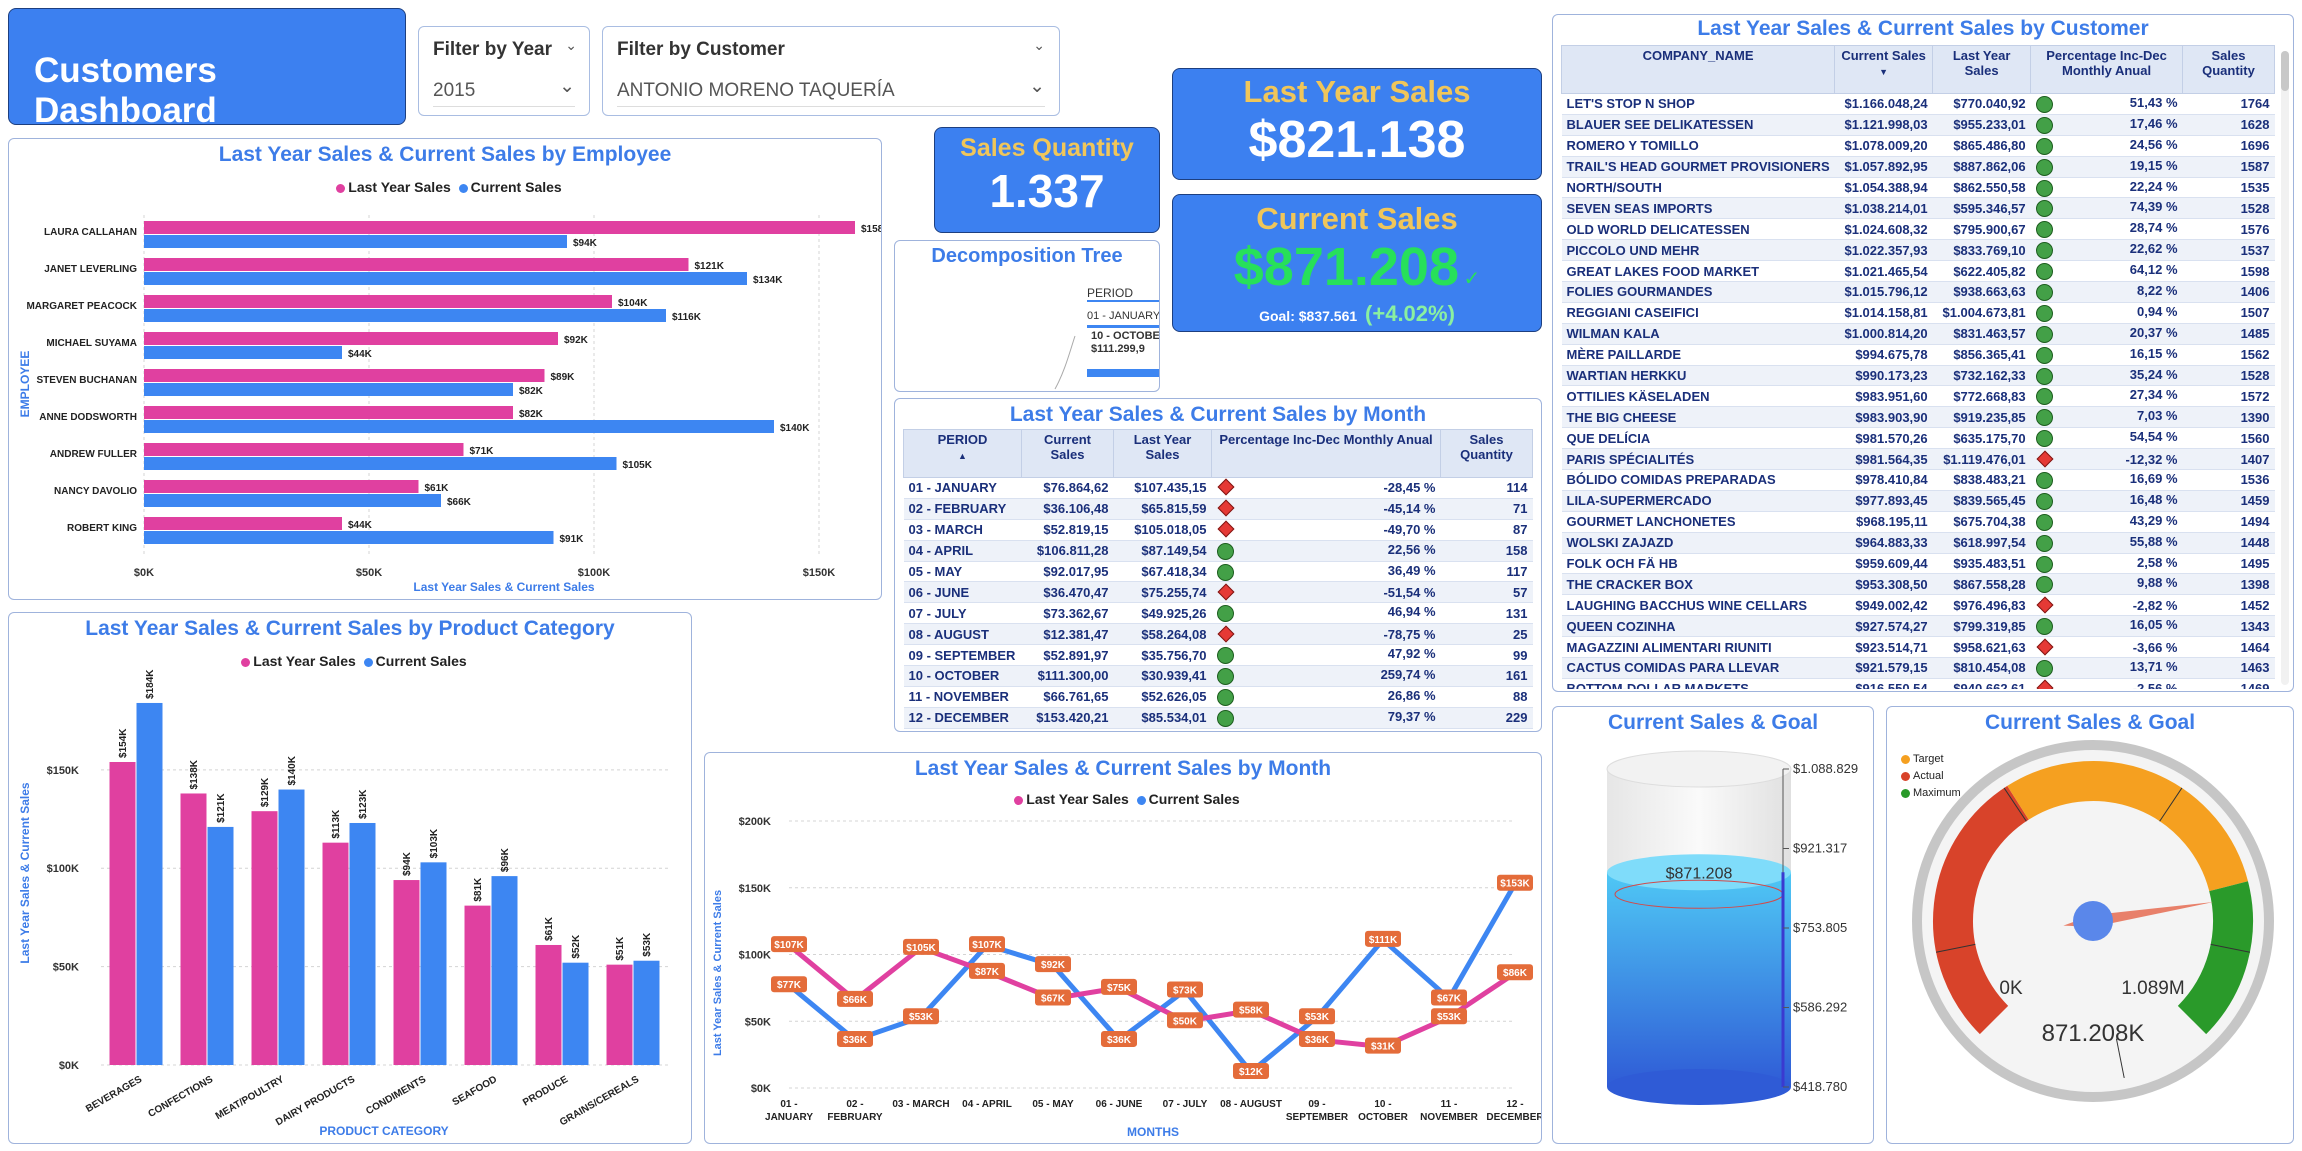 This screenshot has width=2302, height=1151. What do you see at coordinates (1123, 316) in the screenshot?
I see `decomposition-node-january: 01 - JANUARY` at bounding box center [1123, 316].